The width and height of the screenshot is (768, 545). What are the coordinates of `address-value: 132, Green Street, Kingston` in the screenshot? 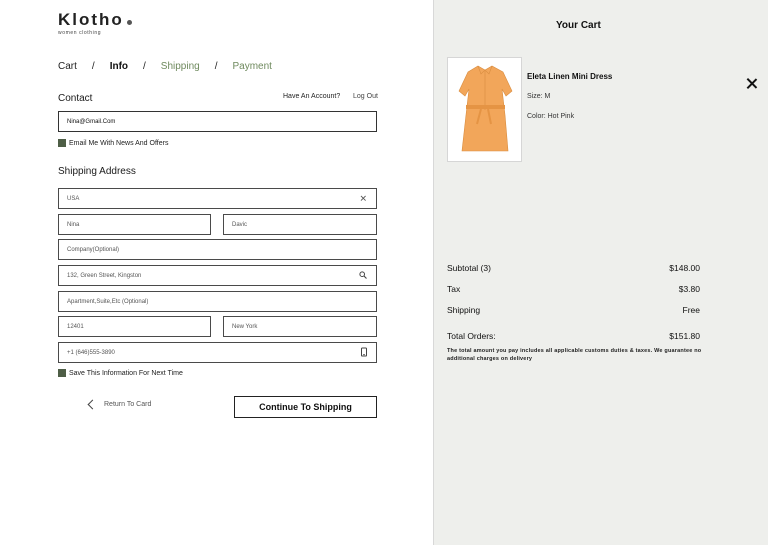 It's located at (104, 275).